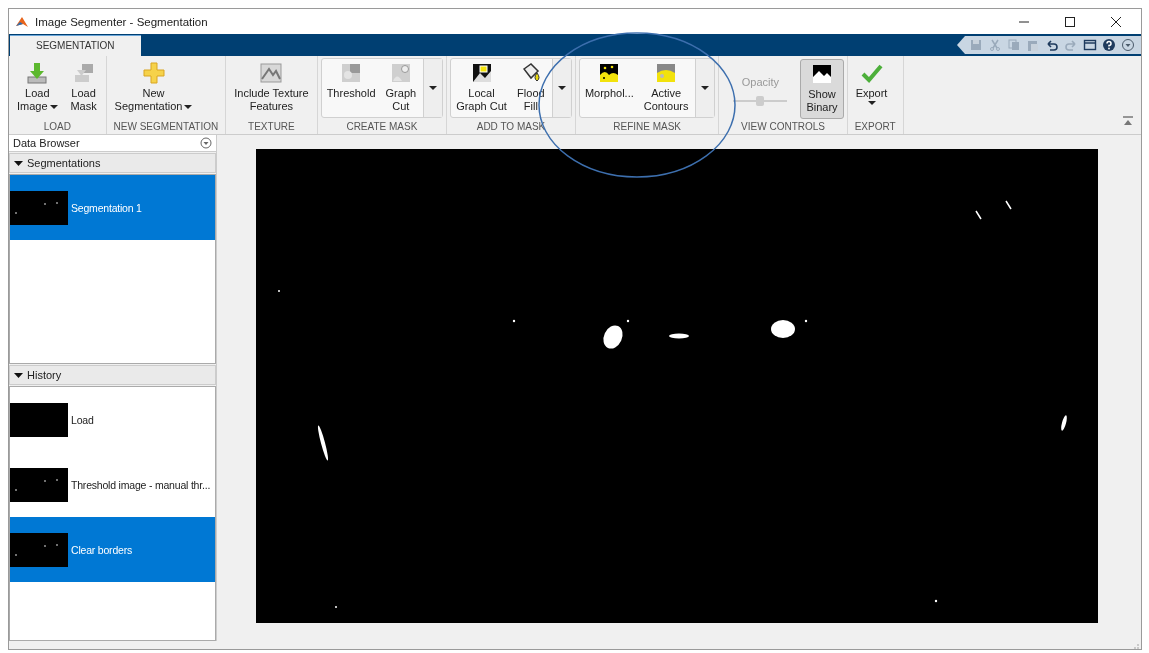 Image resolution: width=1149 pixels, height=653 pixels. What do you see at coordinates (995, 45) in the screenshot?
I see `cut-icon` at bounding box center [995, 45].